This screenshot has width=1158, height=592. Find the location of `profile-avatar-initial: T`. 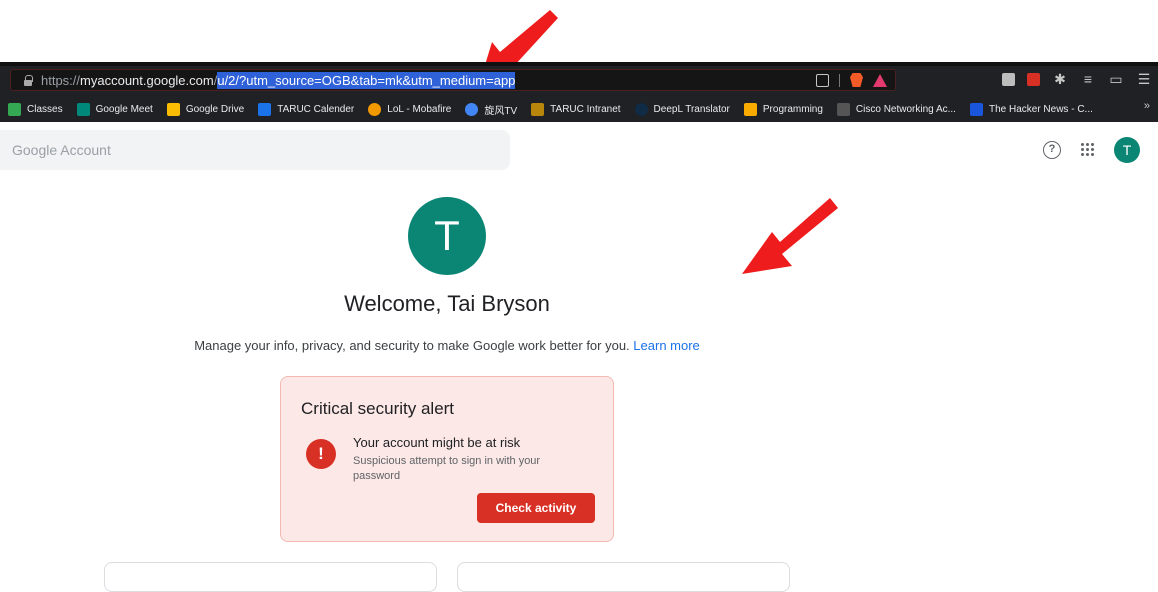

profile-avatar-initial: T is located at coordinates (447, 235).